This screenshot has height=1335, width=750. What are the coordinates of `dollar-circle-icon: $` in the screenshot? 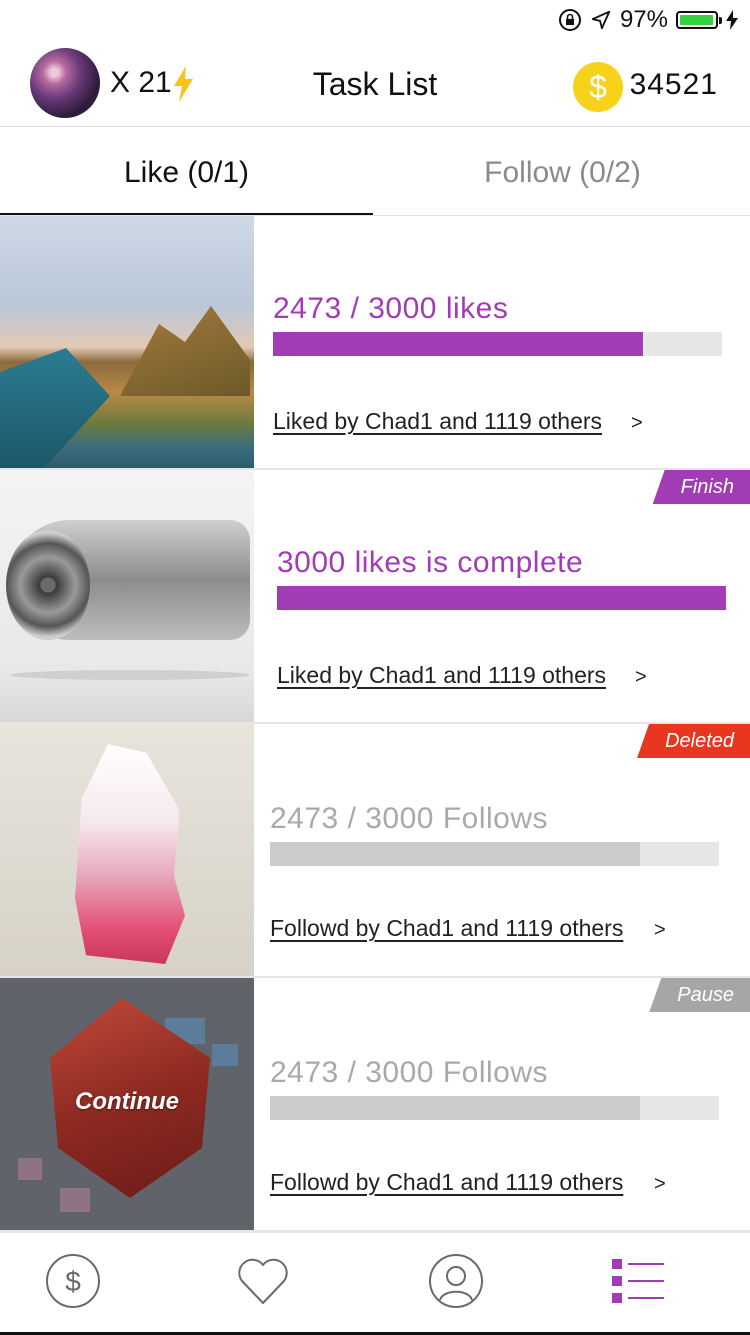 It's located at (73, 1281).